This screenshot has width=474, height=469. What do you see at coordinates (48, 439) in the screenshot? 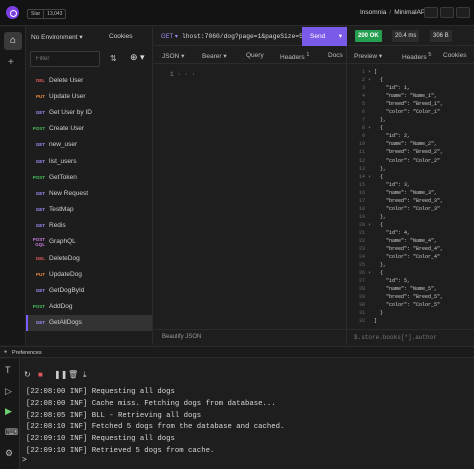
I see `log-time: 22:09:10` at bounding box center [48, 439].